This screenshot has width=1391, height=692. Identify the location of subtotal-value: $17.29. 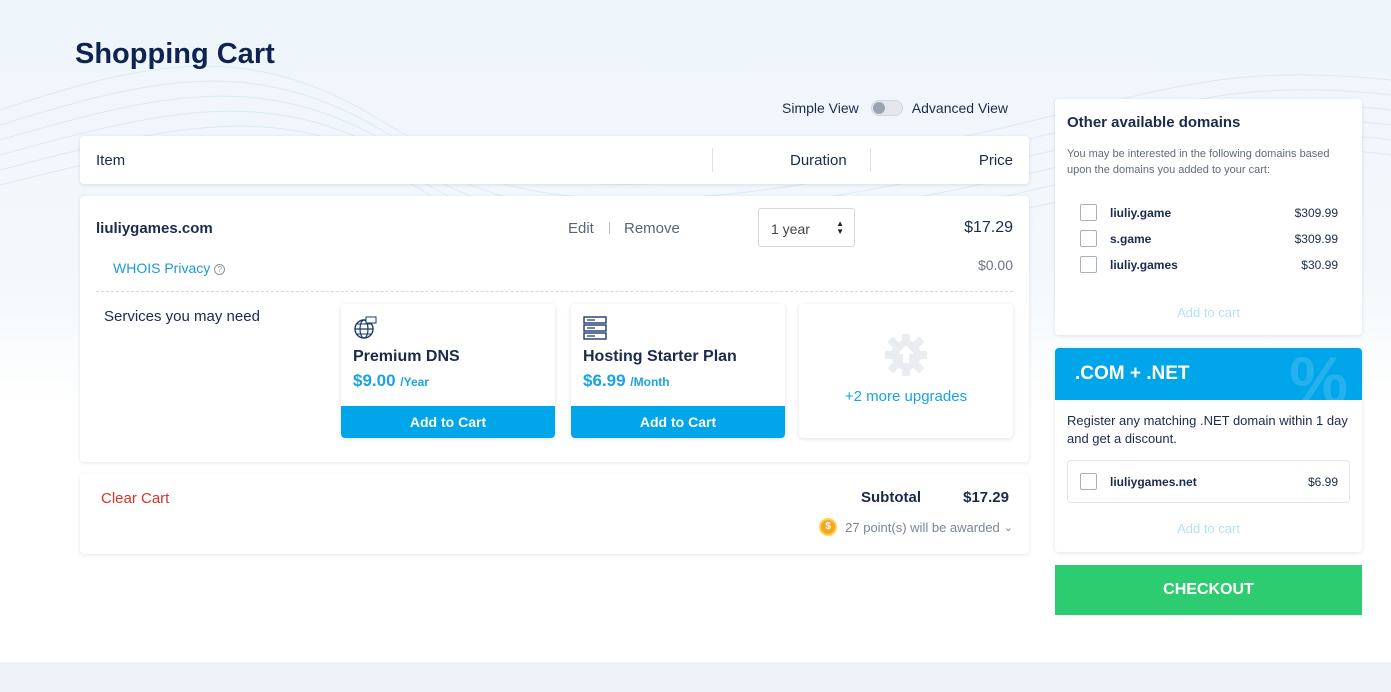
(986, 497).